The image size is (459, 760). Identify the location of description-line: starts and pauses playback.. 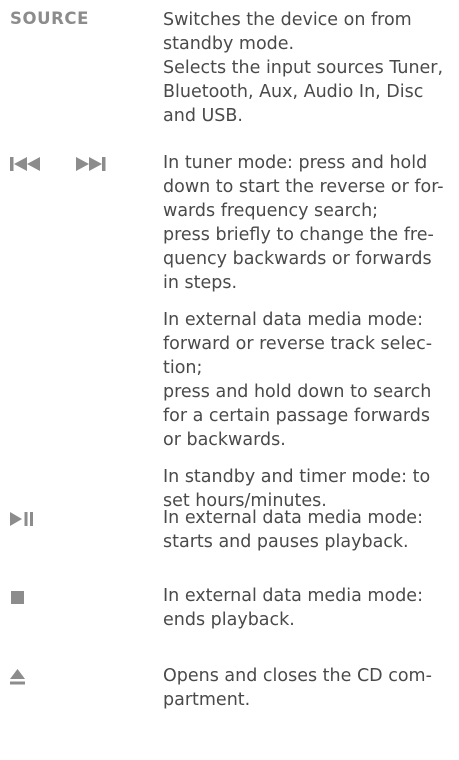
(286, 542).